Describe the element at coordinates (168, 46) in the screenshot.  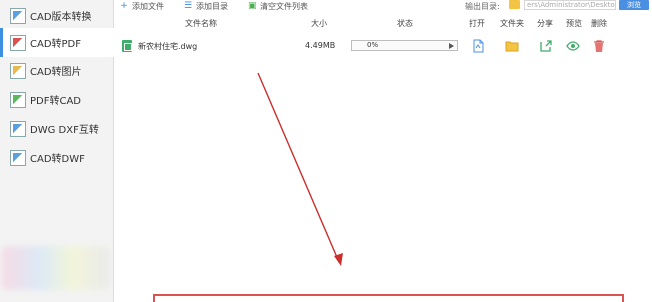
I see `file-name: 新农村住宅.dwg` at that location.